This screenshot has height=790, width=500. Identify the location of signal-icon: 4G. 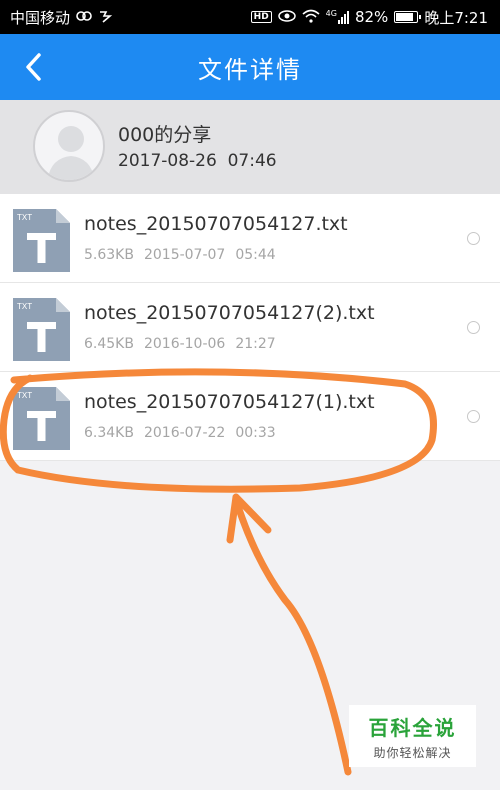
(337, 17).